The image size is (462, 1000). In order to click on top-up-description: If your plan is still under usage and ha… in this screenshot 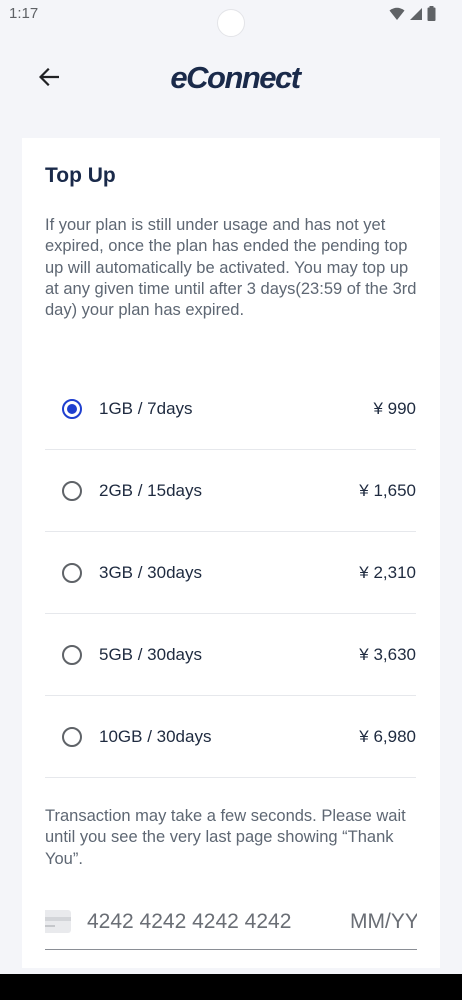, I will do `click(231, 268)`.